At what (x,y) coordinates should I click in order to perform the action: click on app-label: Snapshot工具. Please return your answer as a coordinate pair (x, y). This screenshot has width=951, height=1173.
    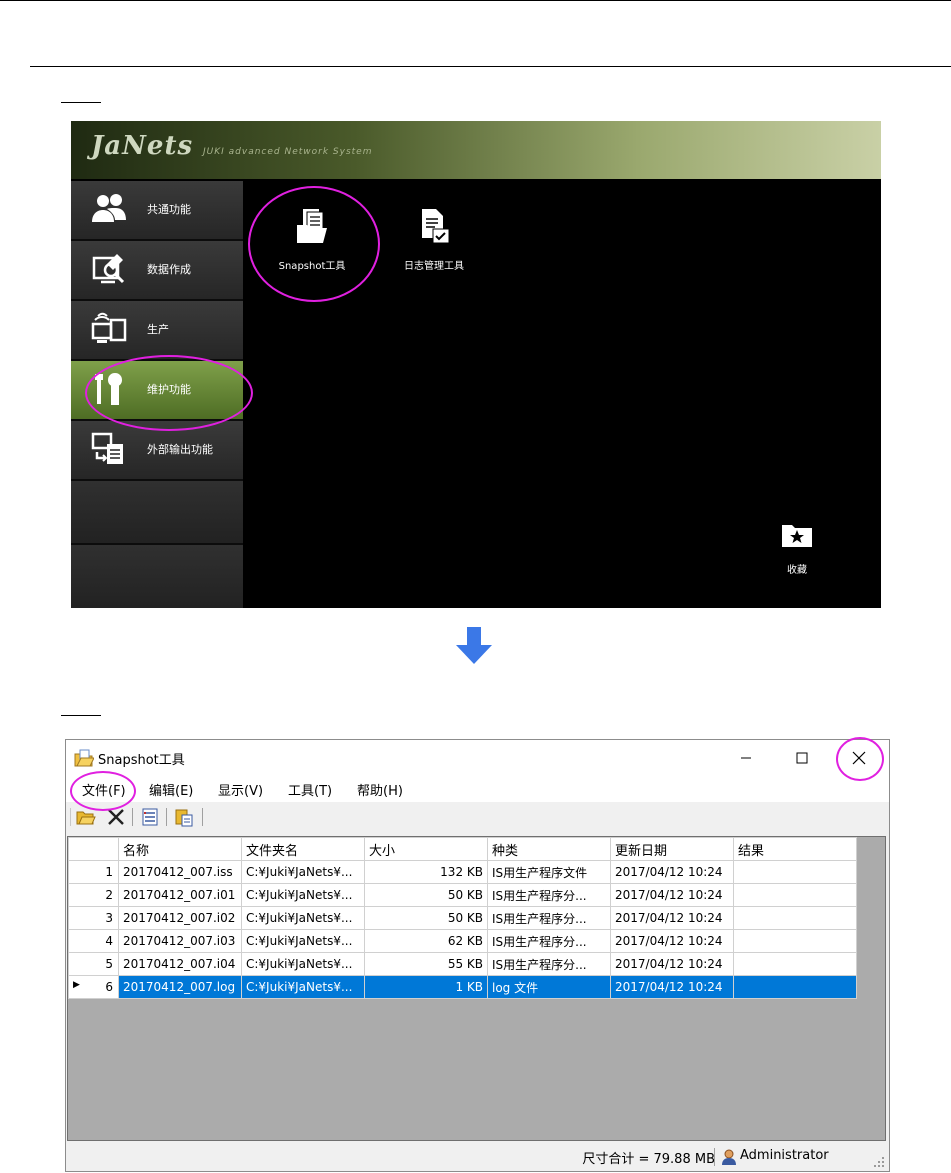
    Looking at the image, I should click on (312, 266).